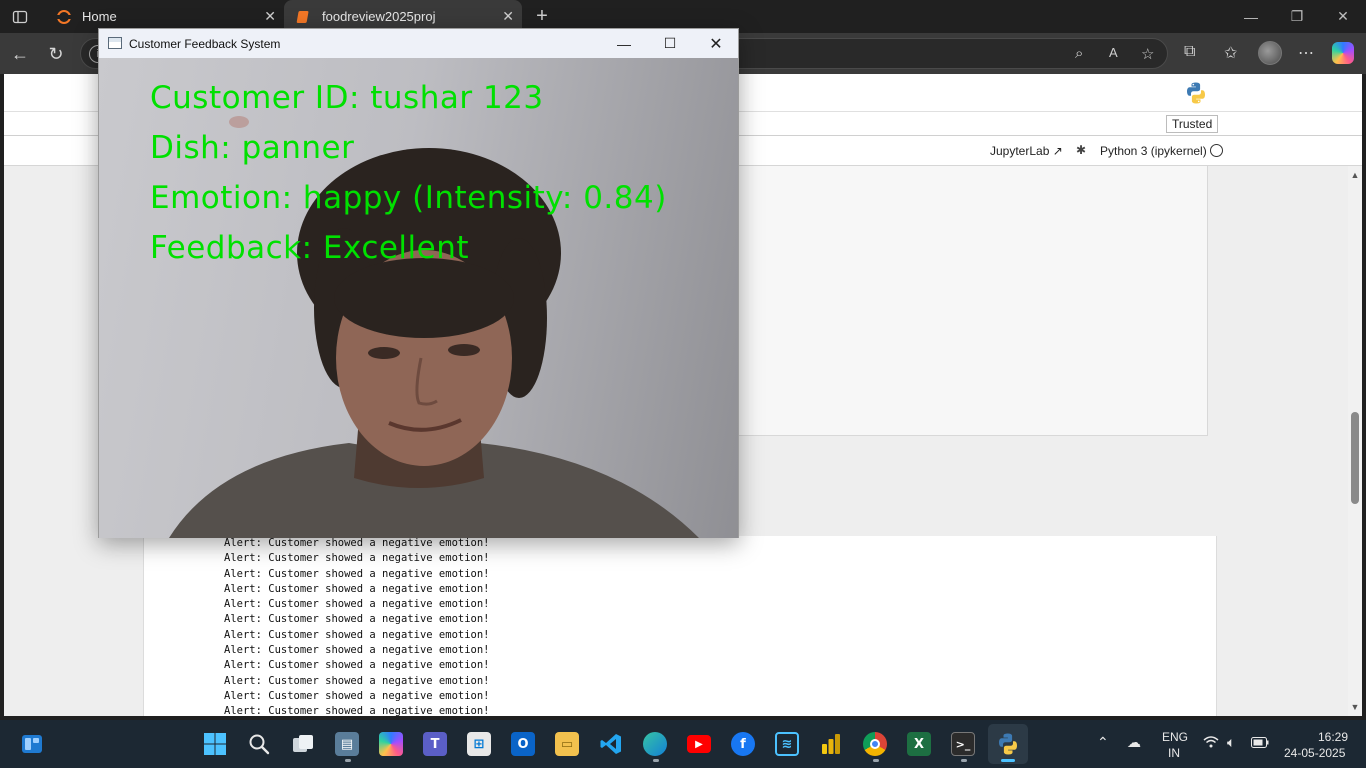  What do you see at coordinates (408, 198) in the screenshot?
I see `overlay-emotion: Emotion: happy (Intensity: 0.84)` at bounding box center [408, 198].